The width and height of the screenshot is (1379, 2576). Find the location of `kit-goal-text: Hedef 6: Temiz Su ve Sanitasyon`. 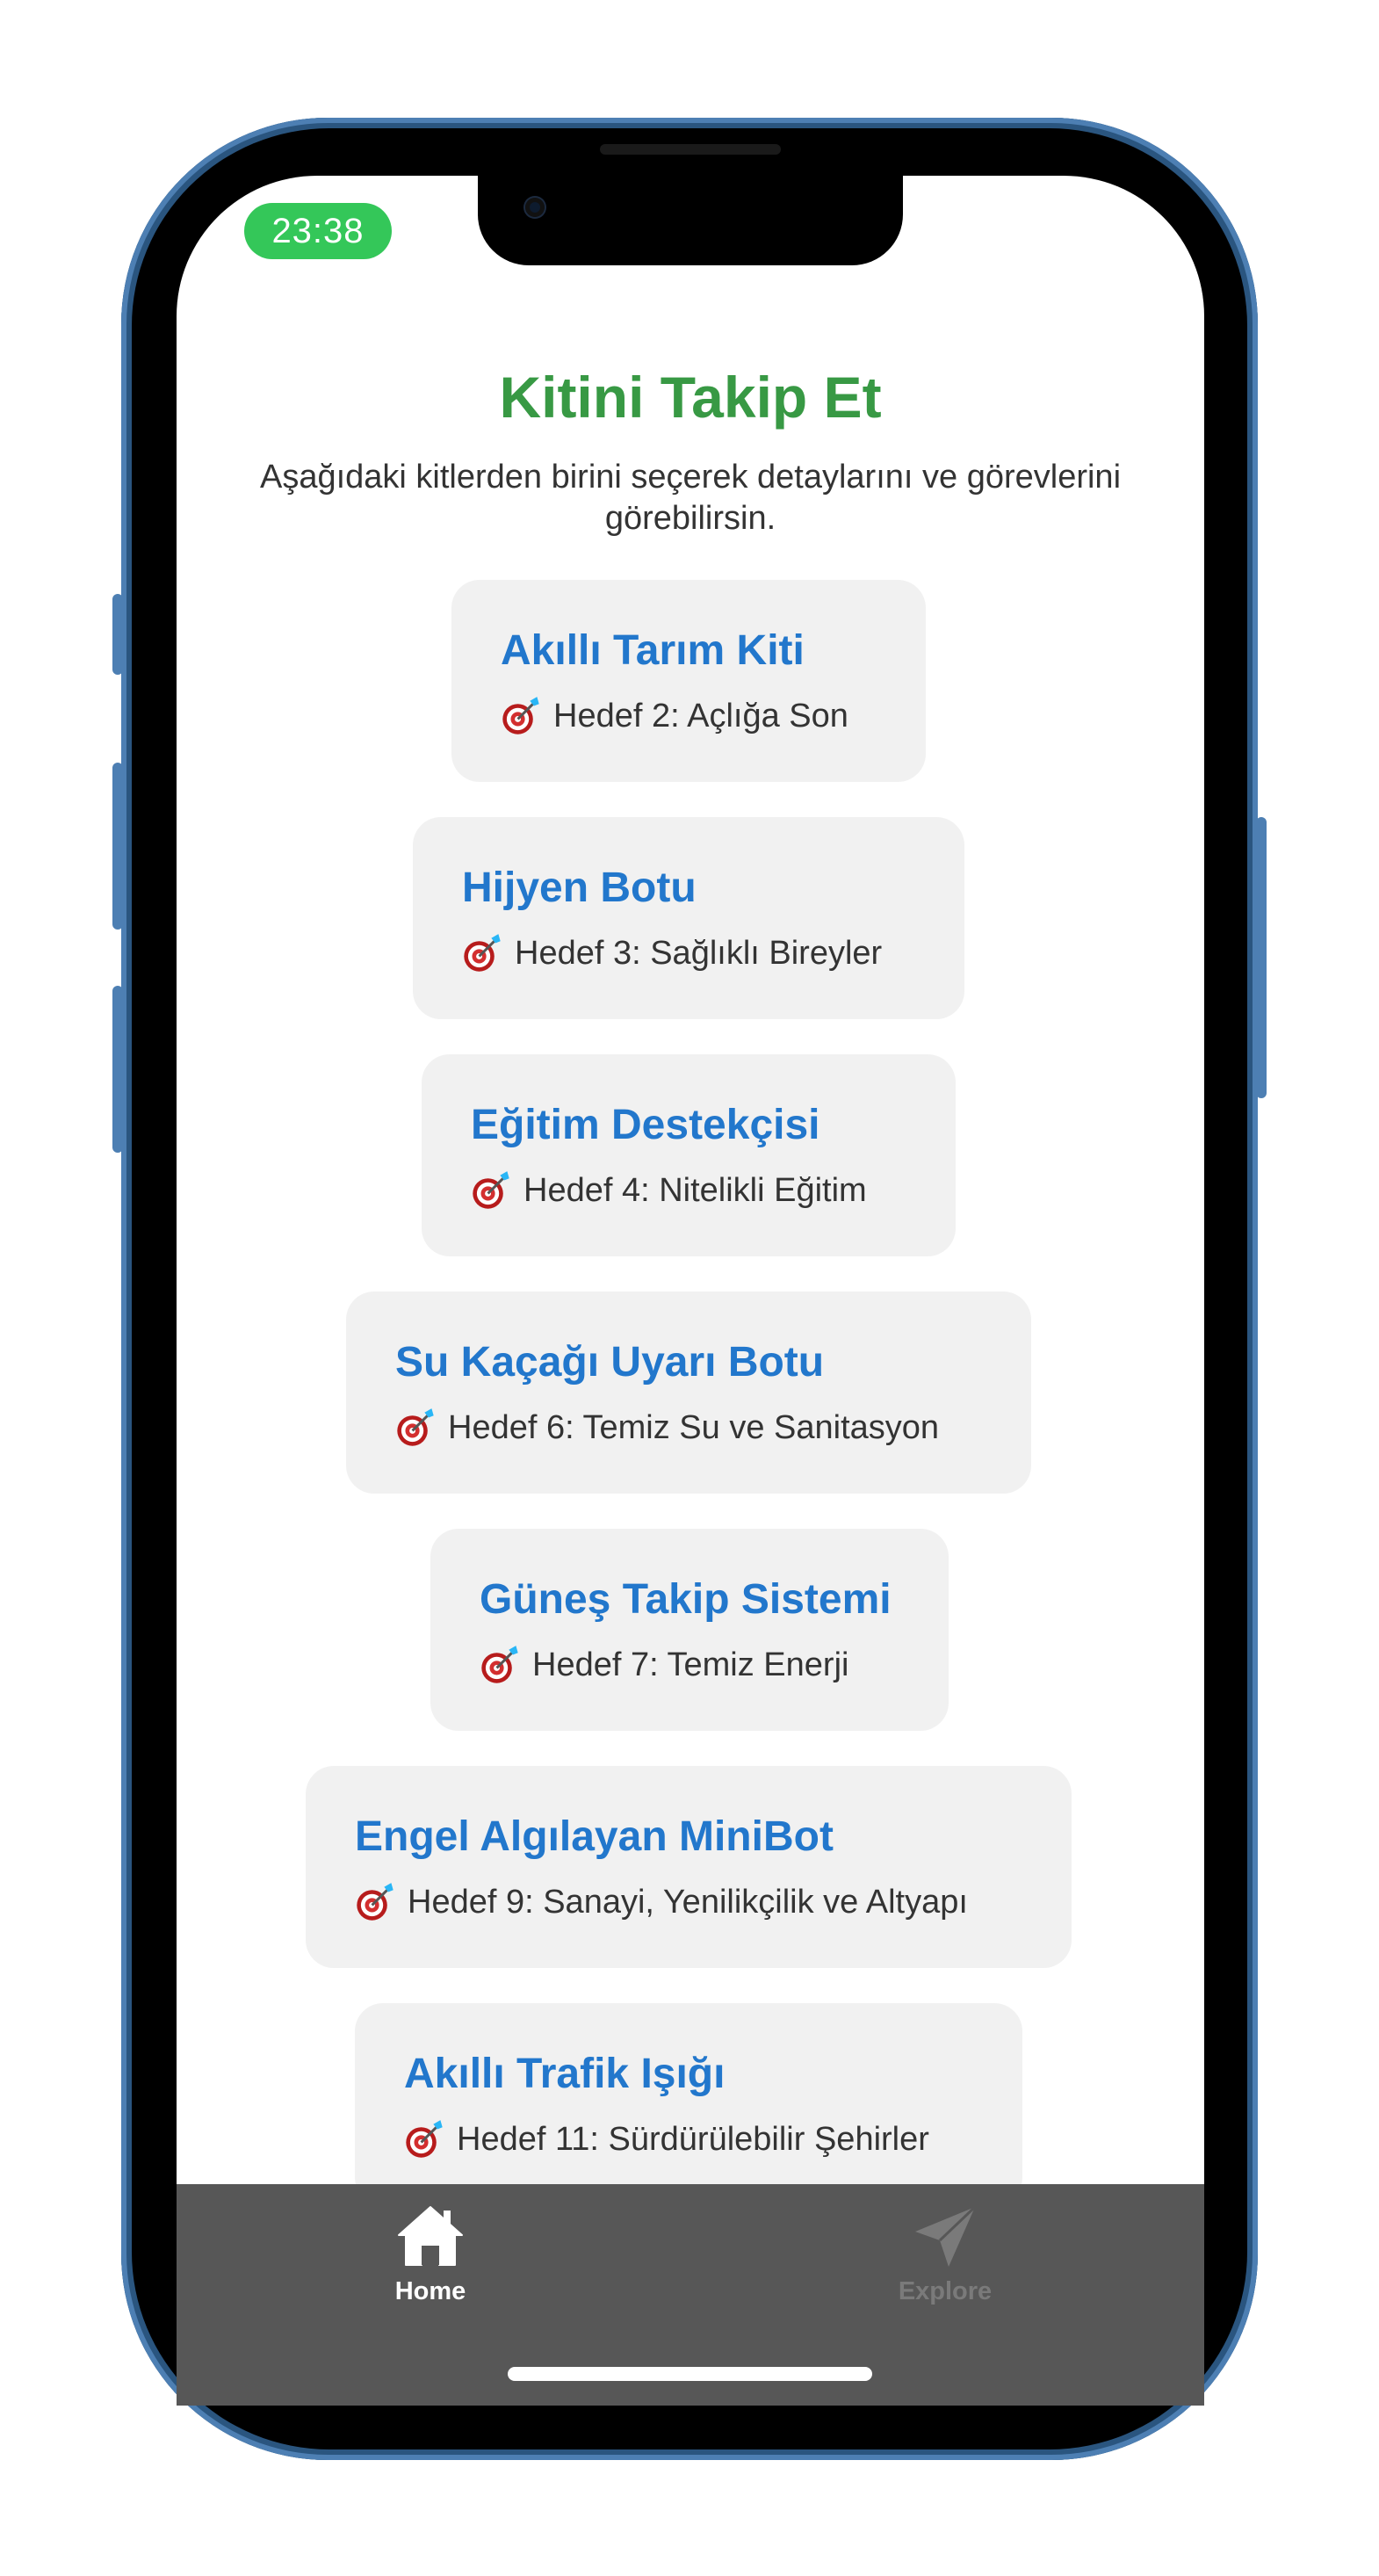

kit-goal-text: Hedef 6: Temiz Su ve Sanitasyon is located at coordinates (694, 1427).